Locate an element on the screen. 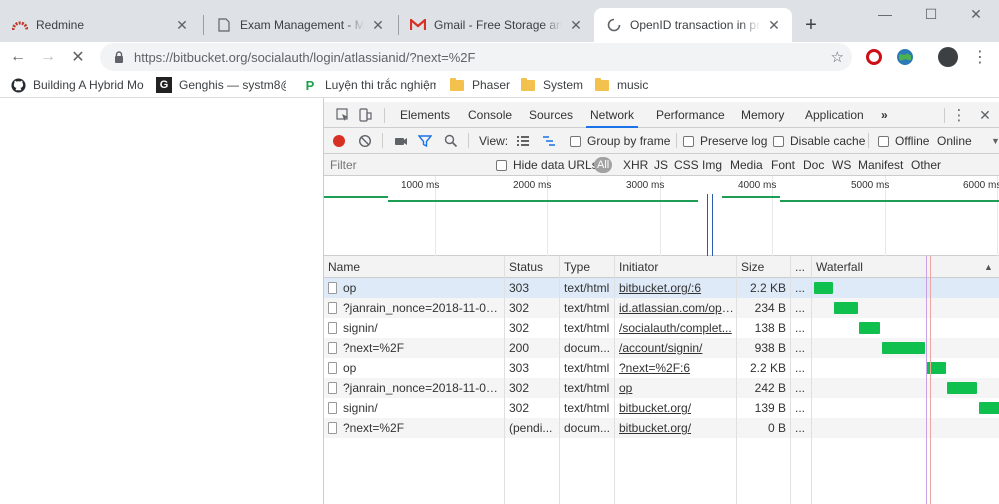 The height and width of the screenshot is (504, 999). devtools-close-icon: ✕ is located at coordinates (985, 115).